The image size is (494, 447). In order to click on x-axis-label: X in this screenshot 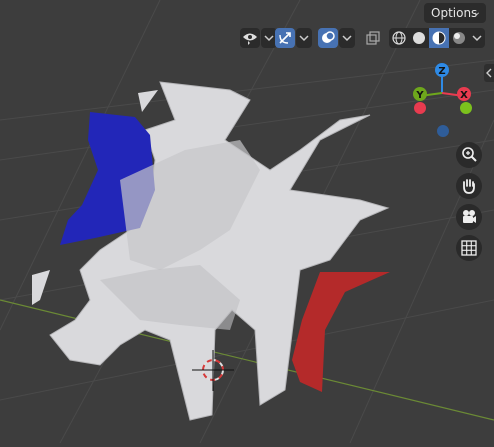, I will do `click(464, 95)`.